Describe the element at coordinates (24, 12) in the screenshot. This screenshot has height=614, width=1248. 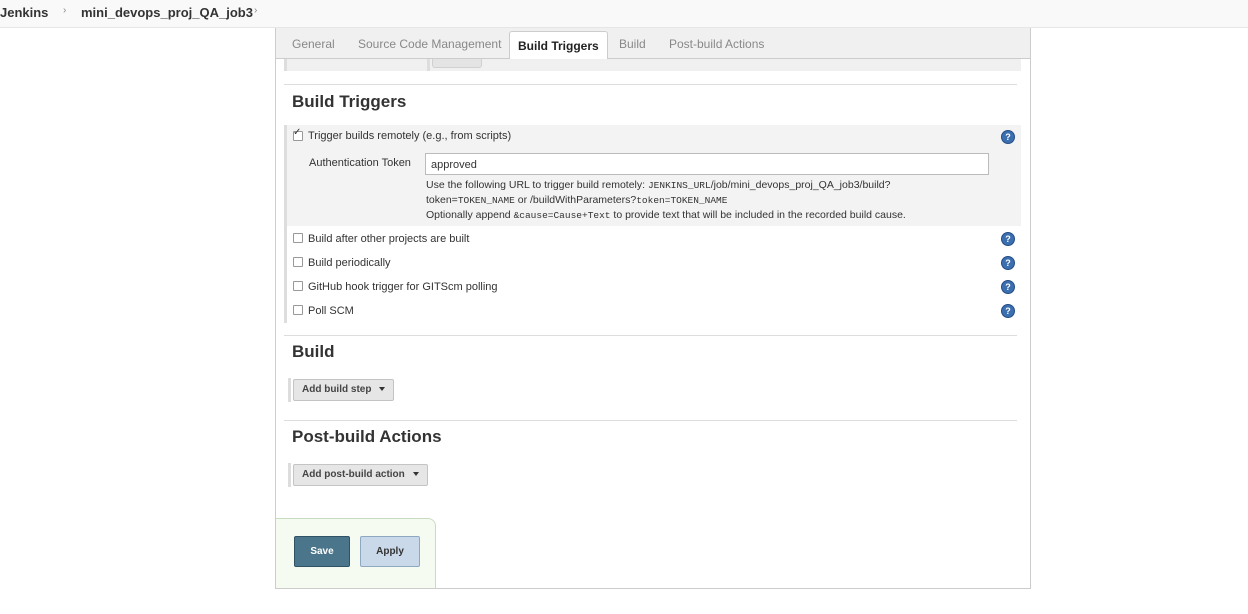
I see `breadcrumb-jenkins-link: Jenkins` at that location.